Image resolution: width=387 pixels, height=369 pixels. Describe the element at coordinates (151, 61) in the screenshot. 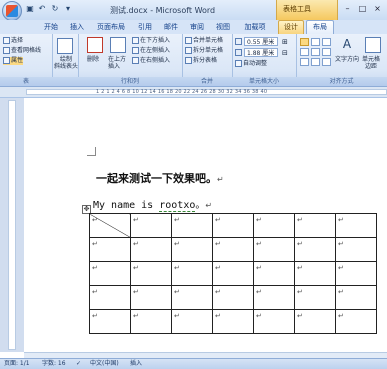

I see `insert-right-button: 在右侧插入` at that location.